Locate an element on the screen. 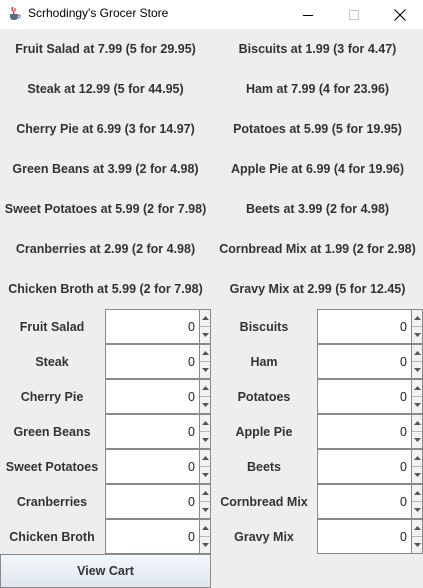 The image size is (423, 588). quantity-label: Sweet Potatoes is located at coordinates (52, 466).